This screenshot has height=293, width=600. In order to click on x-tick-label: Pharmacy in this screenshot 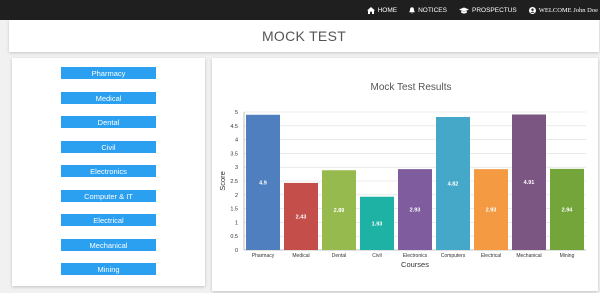, I will do `click(263, 256)`.